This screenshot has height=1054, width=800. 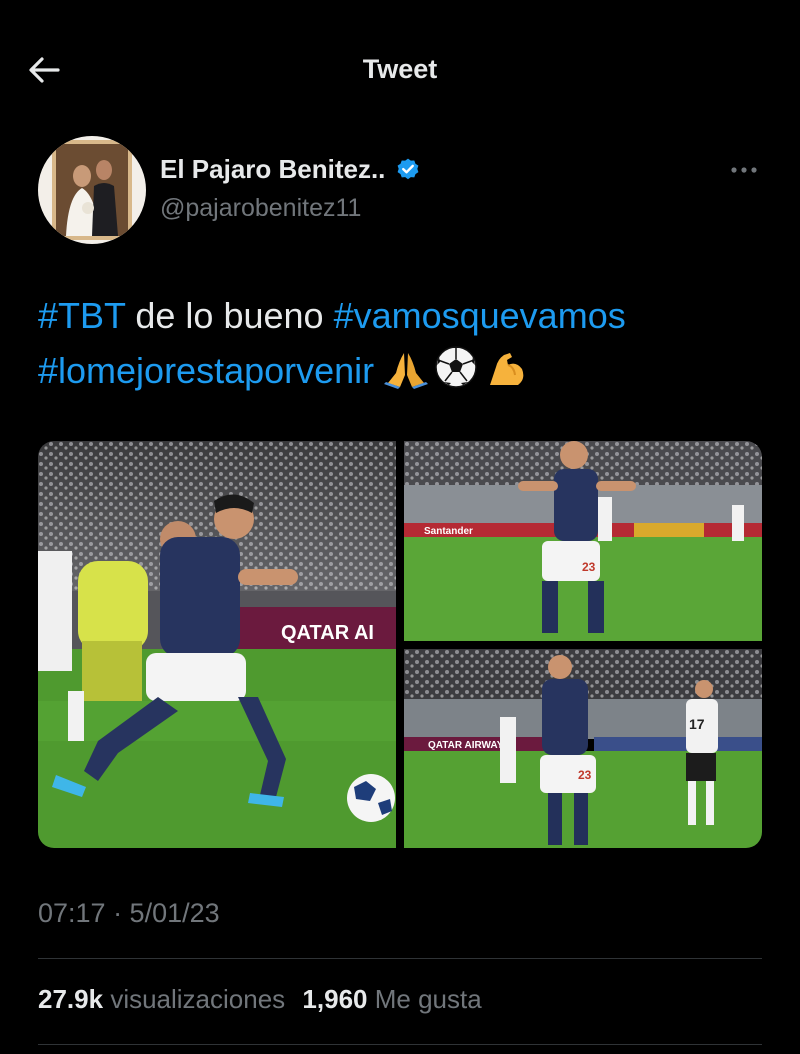 I want to click on more-options-button, so click(x=746, y=170).